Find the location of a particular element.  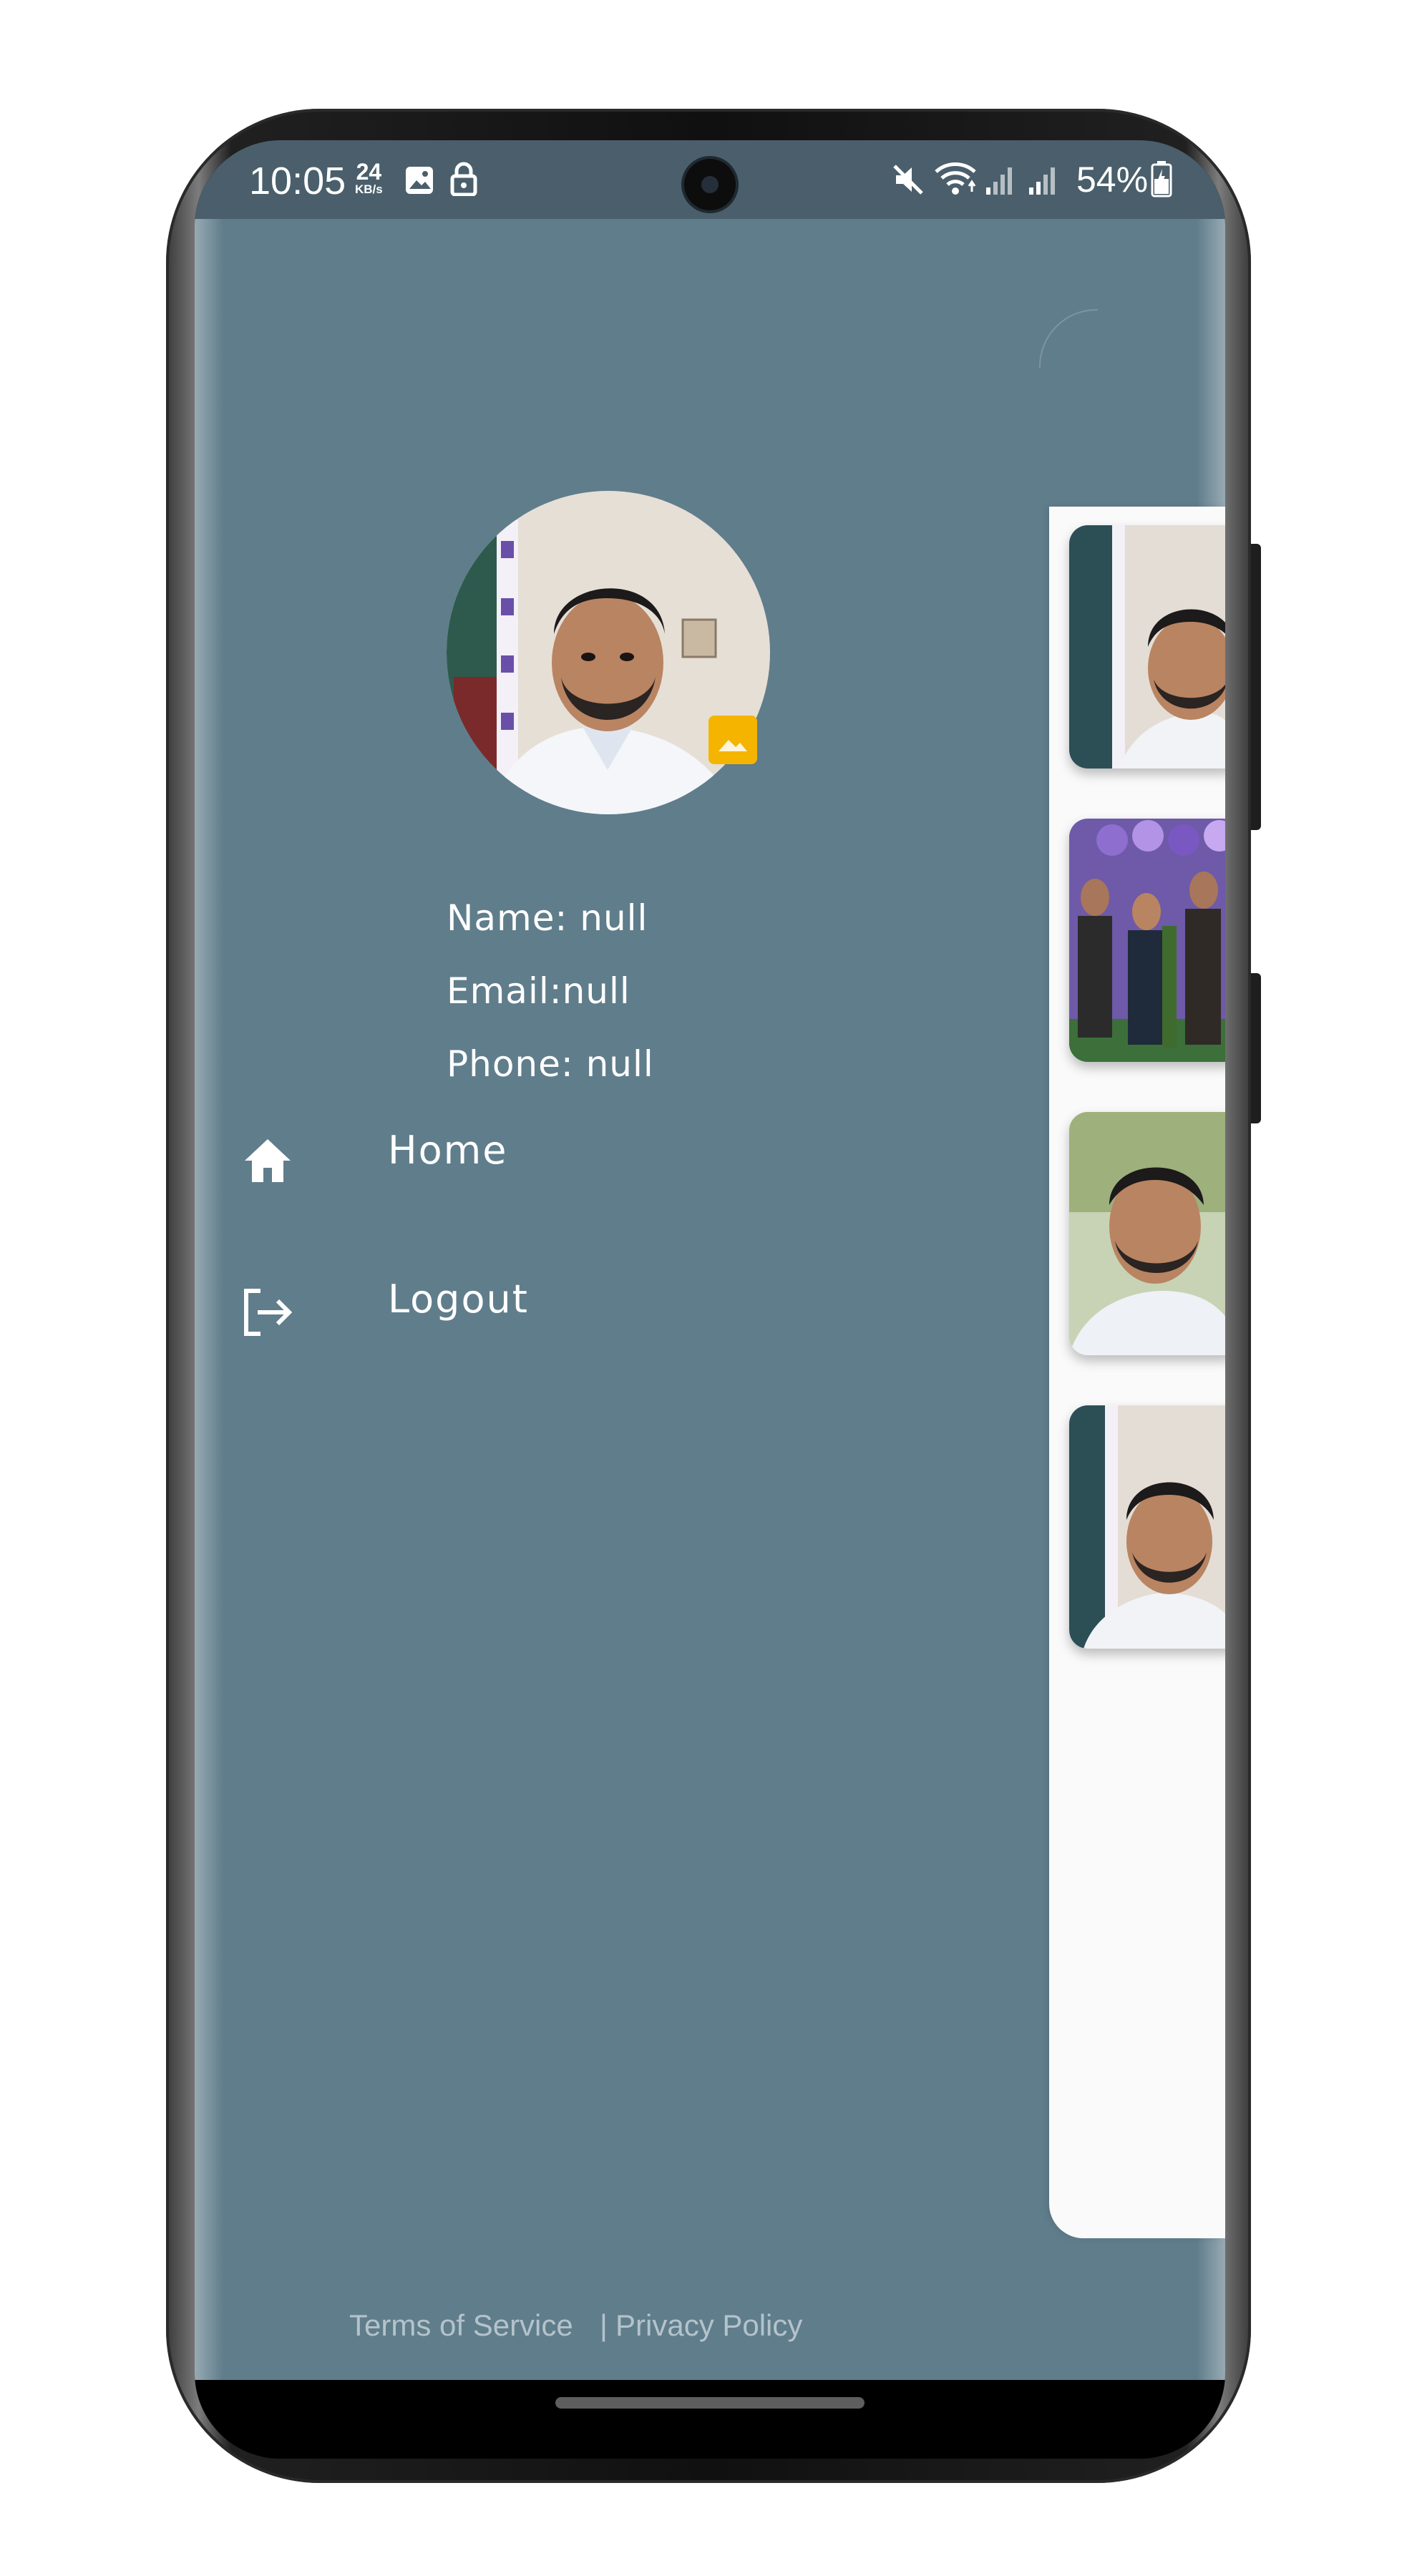

terms-of-service-link: Terms of Service is located at coordinates (461, 2325).